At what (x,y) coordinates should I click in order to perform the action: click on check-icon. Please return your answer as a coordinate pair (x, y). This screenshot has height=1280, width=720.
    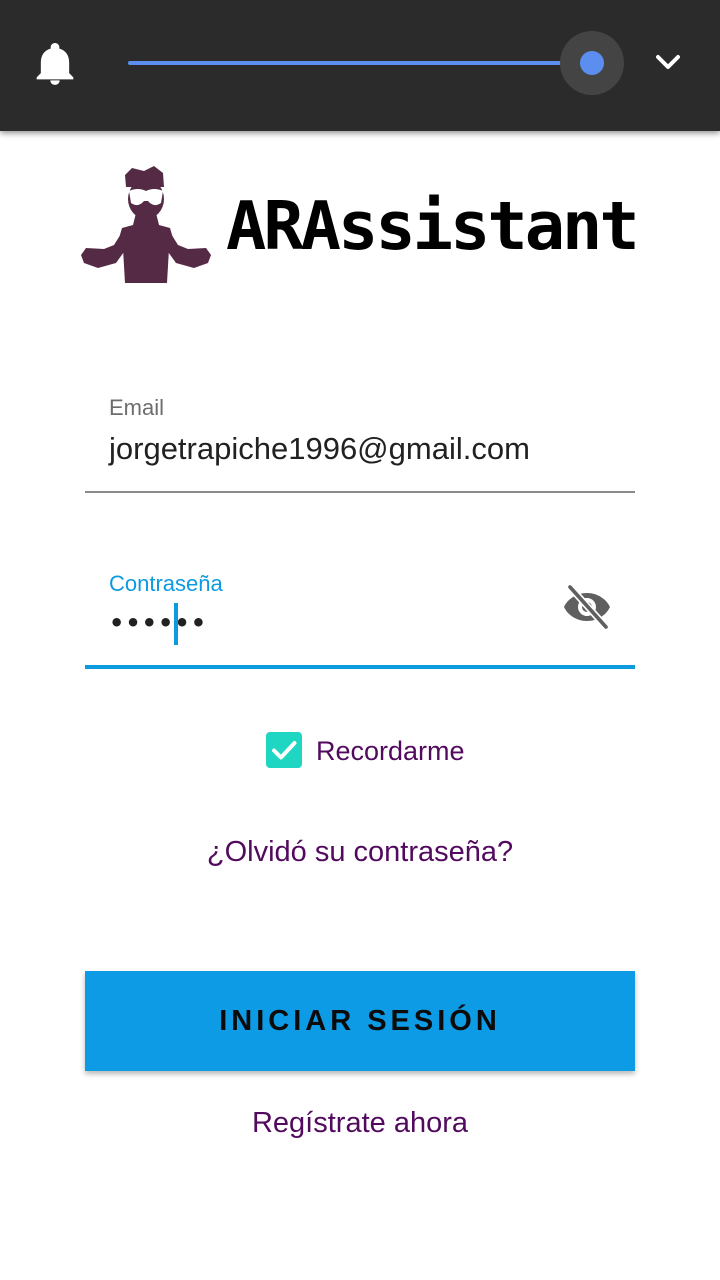
    Looking at the image, I should click on (284, 750).